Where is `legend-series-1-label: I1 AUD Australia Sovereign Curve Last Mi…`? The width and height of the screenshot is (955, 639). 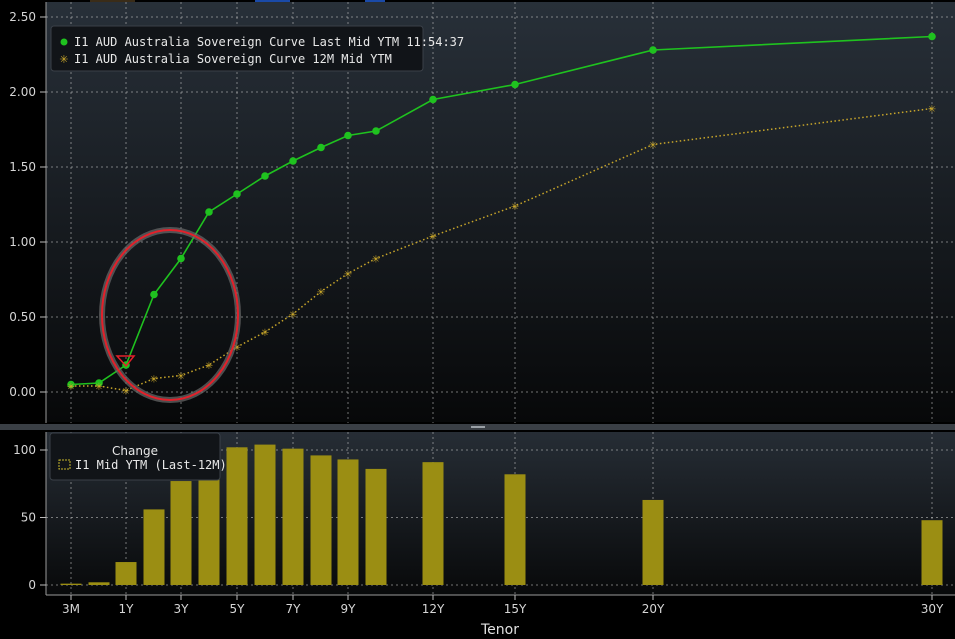
legend-series-1-label: I1 AUD Australia Sovereign Curve Last Mi… is located at coordinates (269, 42).